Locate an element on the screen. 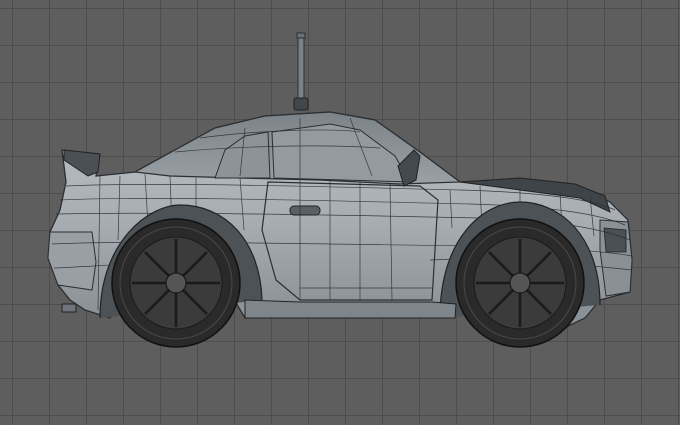 This screenshot has width=680, height=425. rear-bumper is located at coordinates (72, 261).